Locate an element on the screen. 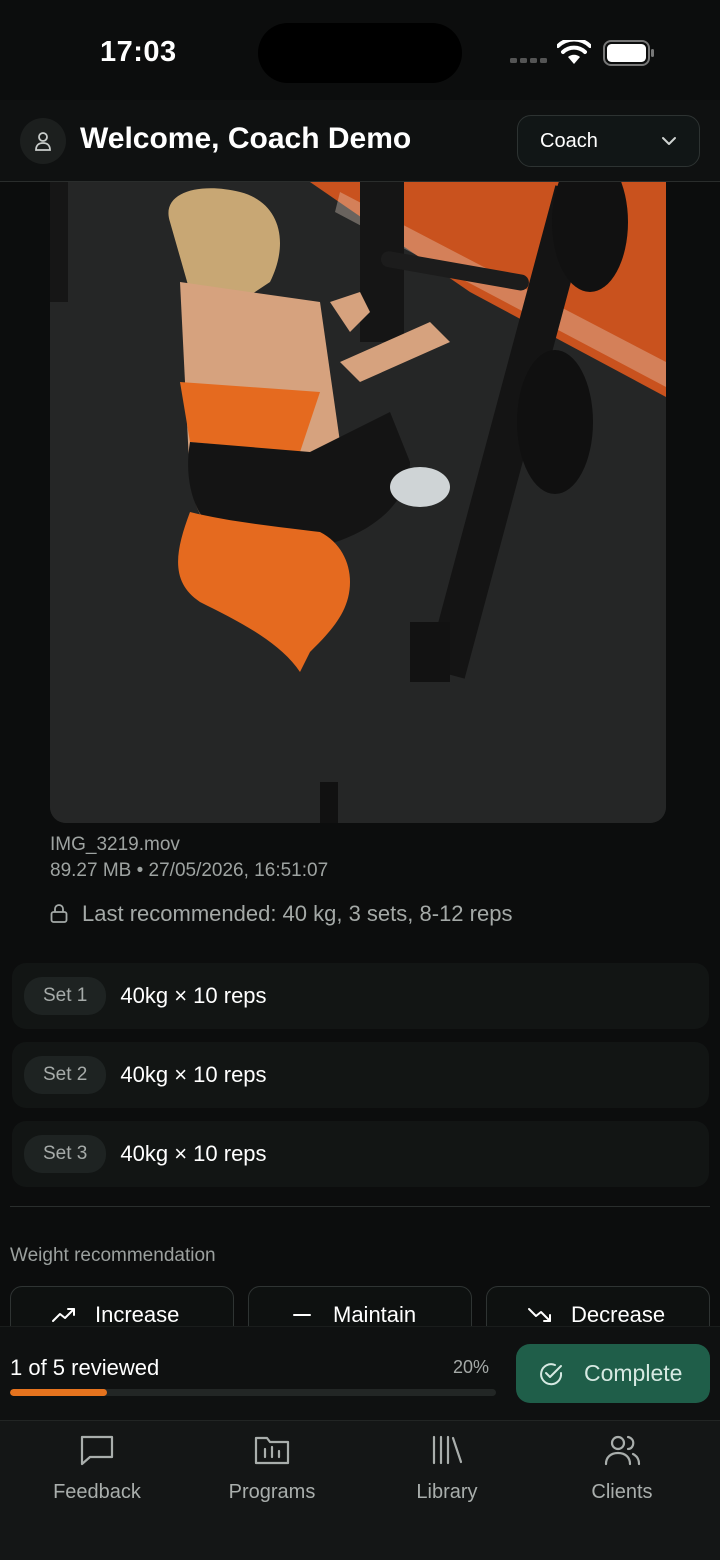  set-row: Set 2 40kg × 10 reps is located at coordinates (360, 1075).